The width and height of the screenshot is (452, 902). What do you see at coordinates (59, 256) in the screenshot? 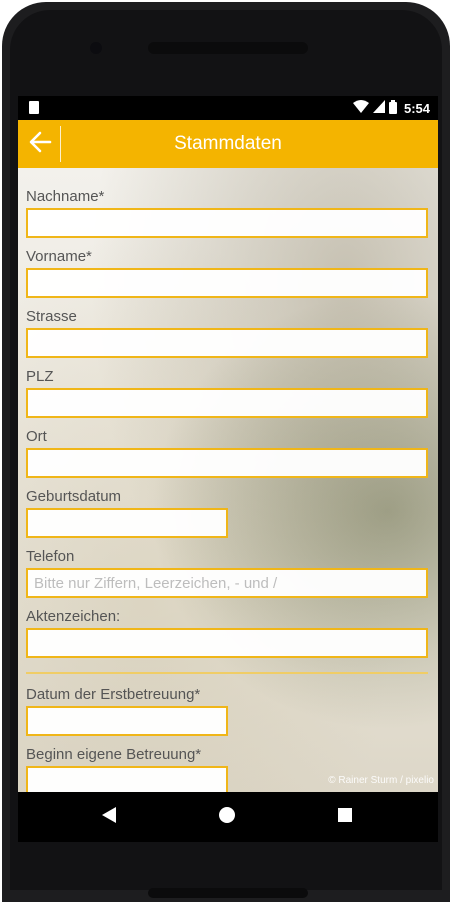
I see `label-vorname: Vorname*` at bounding box center [59, 256].